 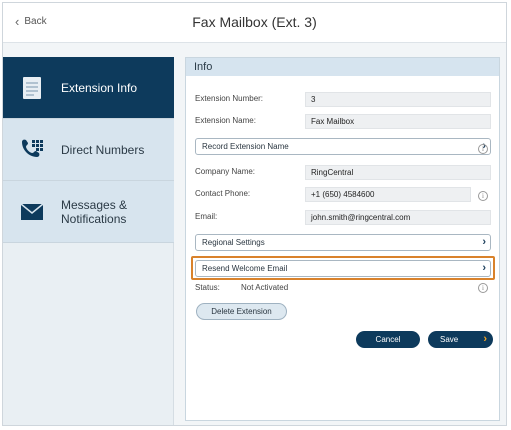 What do you see at coordinates (32, 211) in the screenshot?
I see `envelope-icon` at bounding box center [32, 211].